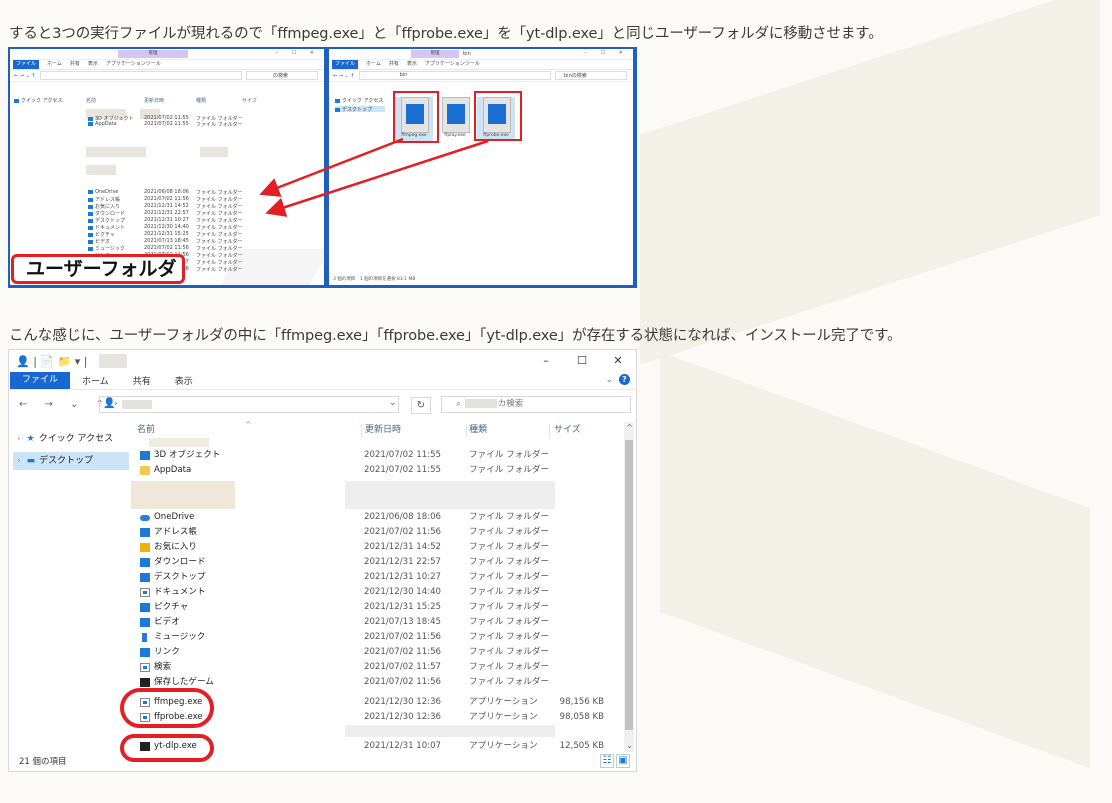 Image resolution: width=1112 pixels, height=803 pixels. What do you see at coordinates (187, 455) in the screenshot?
I see `file-name: 3D オブジェクト` at bounding box center [187, 455].